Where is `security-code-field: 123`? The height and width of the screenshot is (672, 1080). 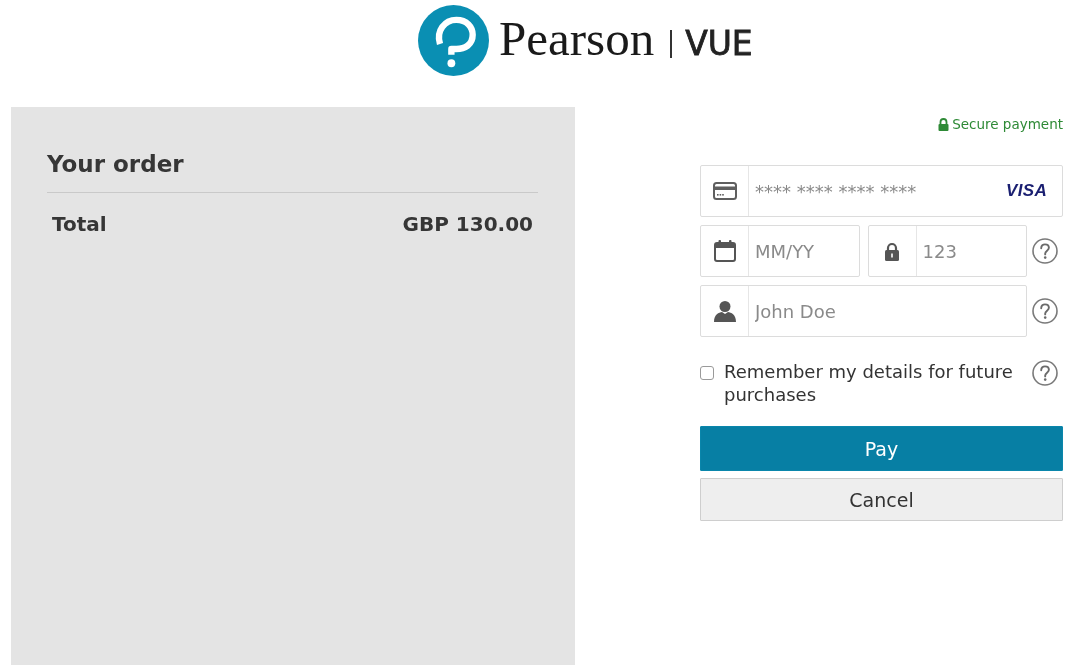
security-code-field: 123 is located at coordinates (947, 251).